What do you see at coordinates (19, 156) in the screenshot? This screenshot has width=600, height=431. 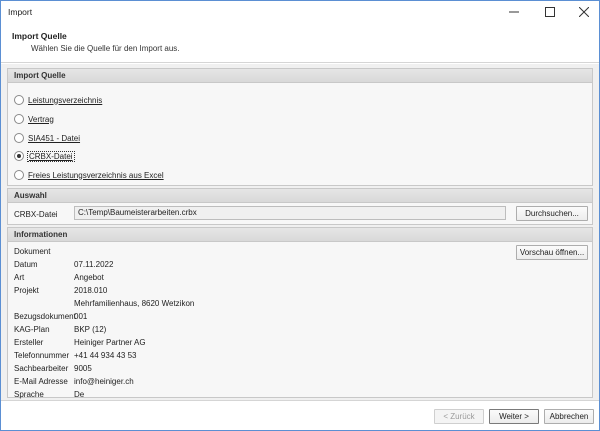 I see `radio-indicator-selected` at bounding box center [19, 156].